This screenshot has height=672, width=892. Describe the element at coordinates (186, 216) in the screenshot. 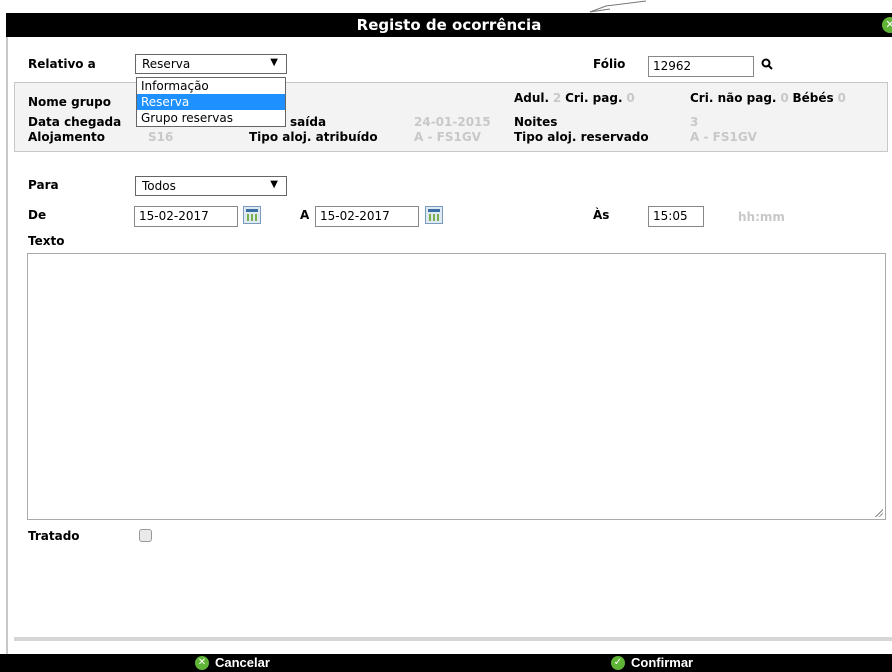

I see `de-date-input: 15-02-2017` at that location.